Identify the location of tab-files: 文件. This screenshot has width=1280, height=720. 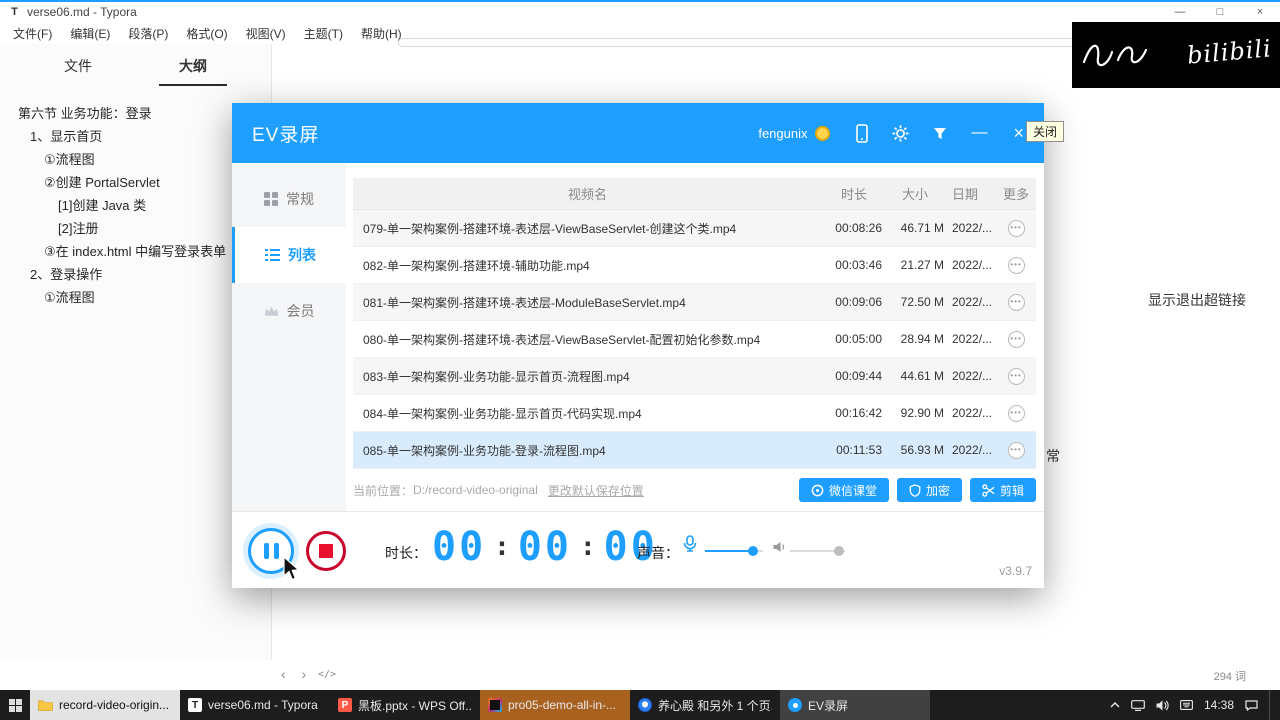
(78, 66).